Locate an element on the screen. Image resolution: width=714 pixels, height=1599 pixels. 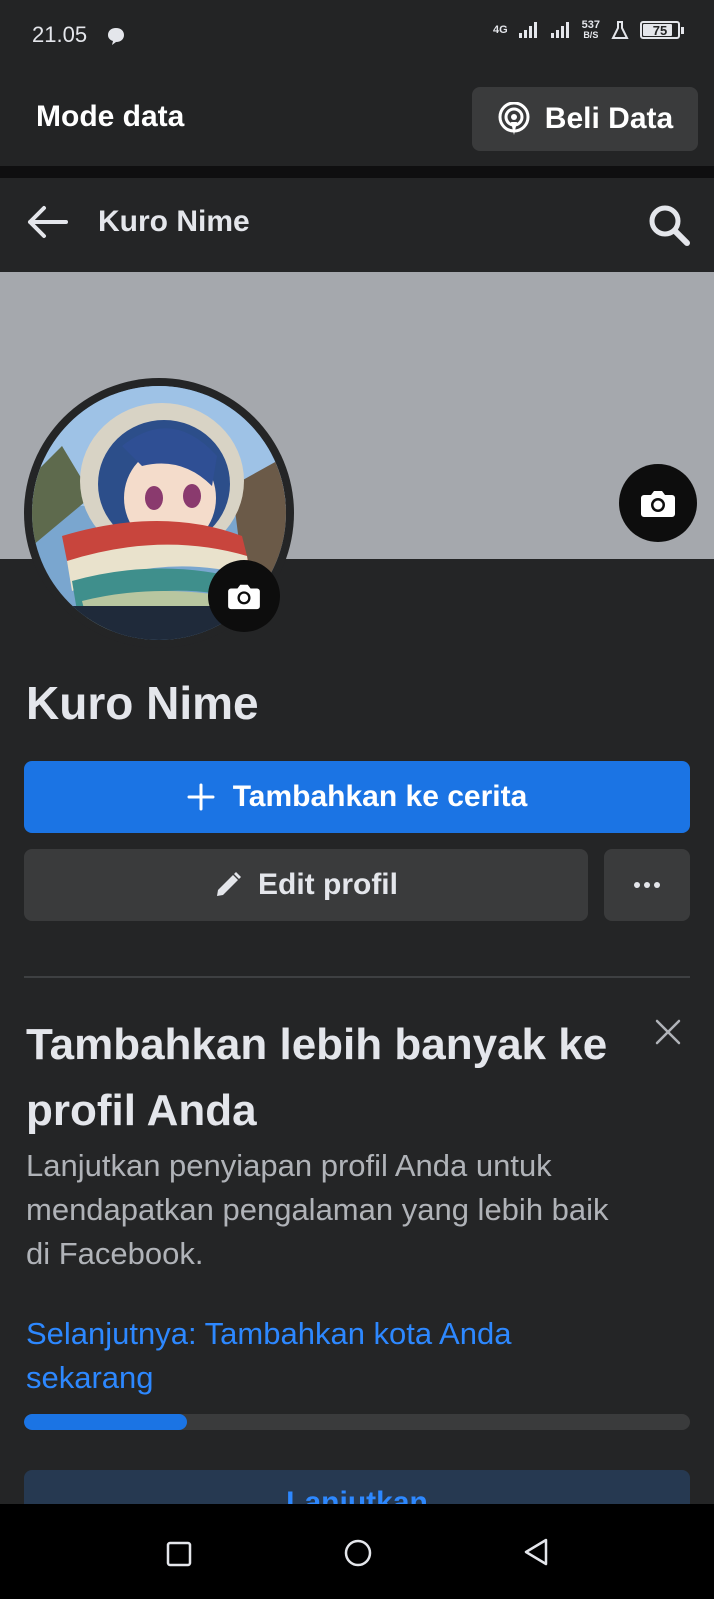
chat-bubble-icon is located at coordinates (116, 36).